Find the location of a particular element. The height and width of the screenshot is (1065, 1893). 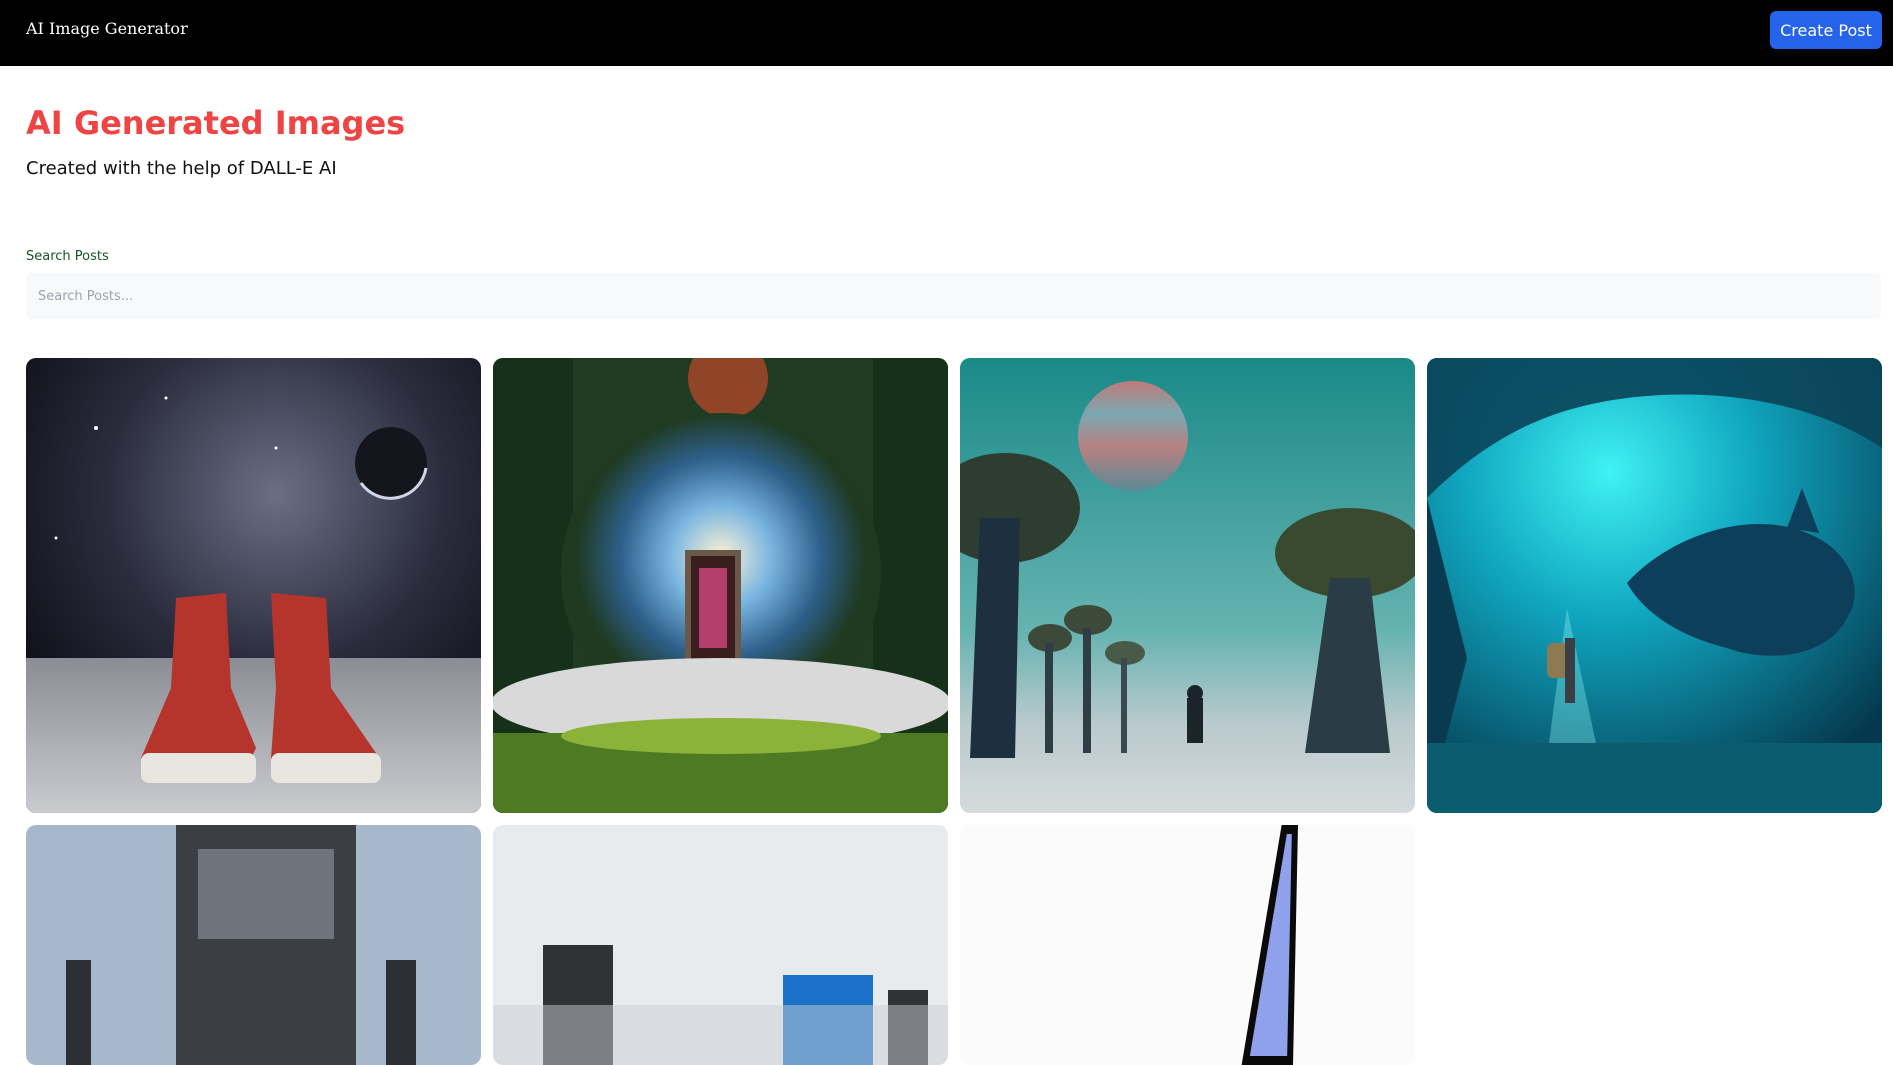

blue-crystal-image is located at coordinates (1187, 945).